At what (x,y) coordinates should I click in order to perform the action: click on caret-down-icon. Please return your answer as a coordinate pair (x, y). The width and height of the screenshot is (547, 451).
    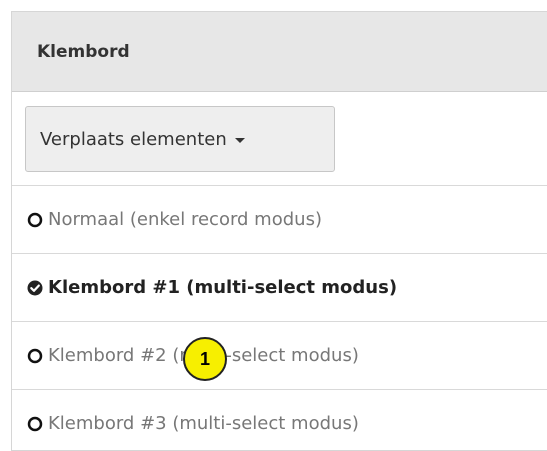
    Looking at the image, I should click on (239, 140).